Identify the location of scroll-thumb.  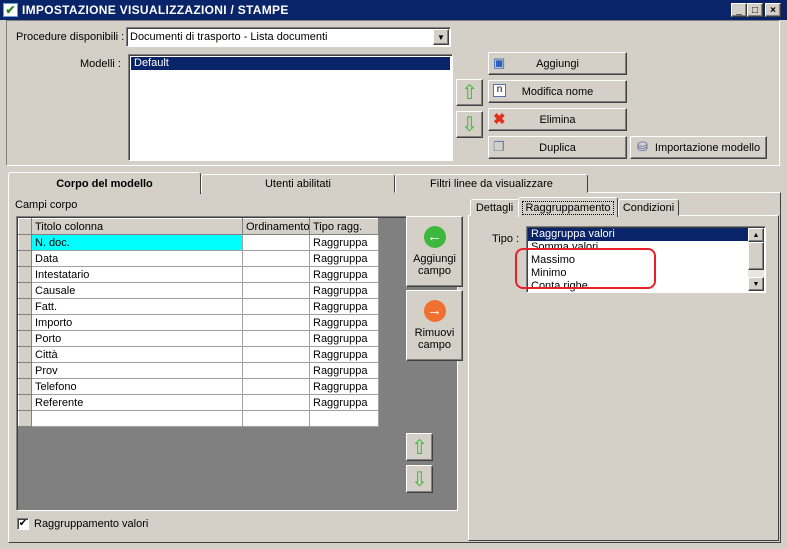
(756, 256).